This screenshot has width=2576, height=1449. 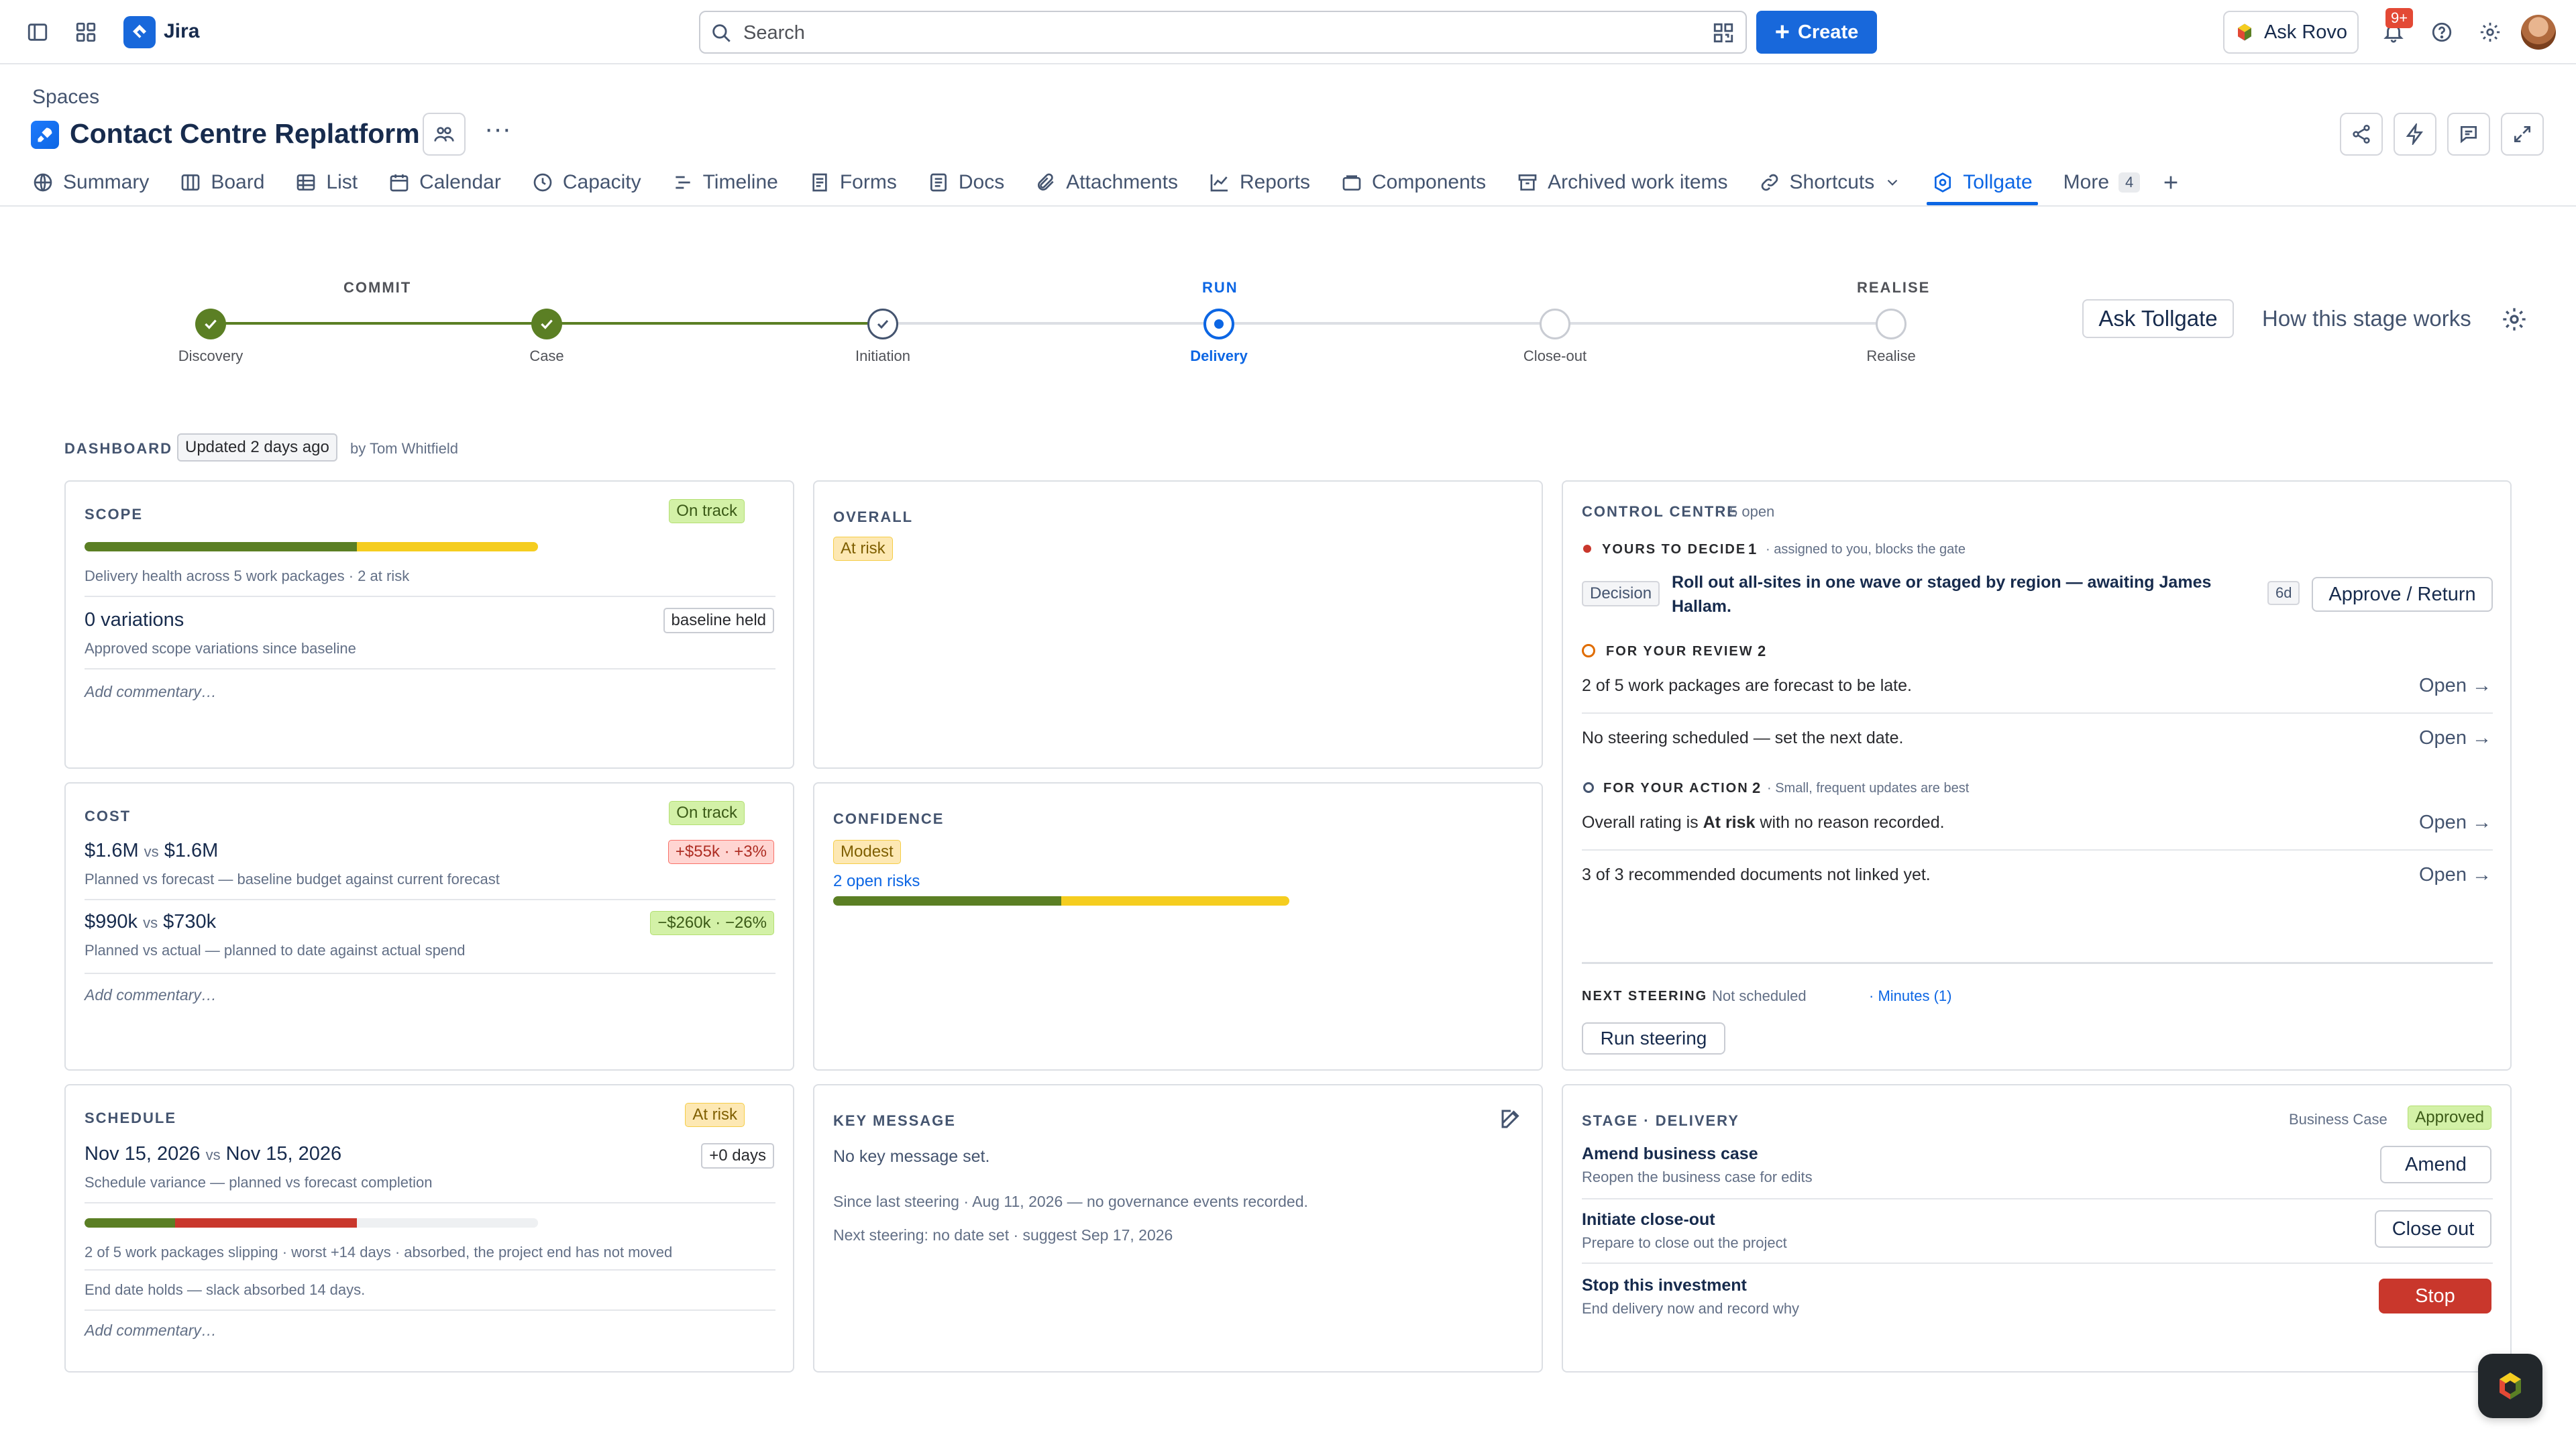 I want to click on tab-timeline: Timeline, so click(x=725, y=182).